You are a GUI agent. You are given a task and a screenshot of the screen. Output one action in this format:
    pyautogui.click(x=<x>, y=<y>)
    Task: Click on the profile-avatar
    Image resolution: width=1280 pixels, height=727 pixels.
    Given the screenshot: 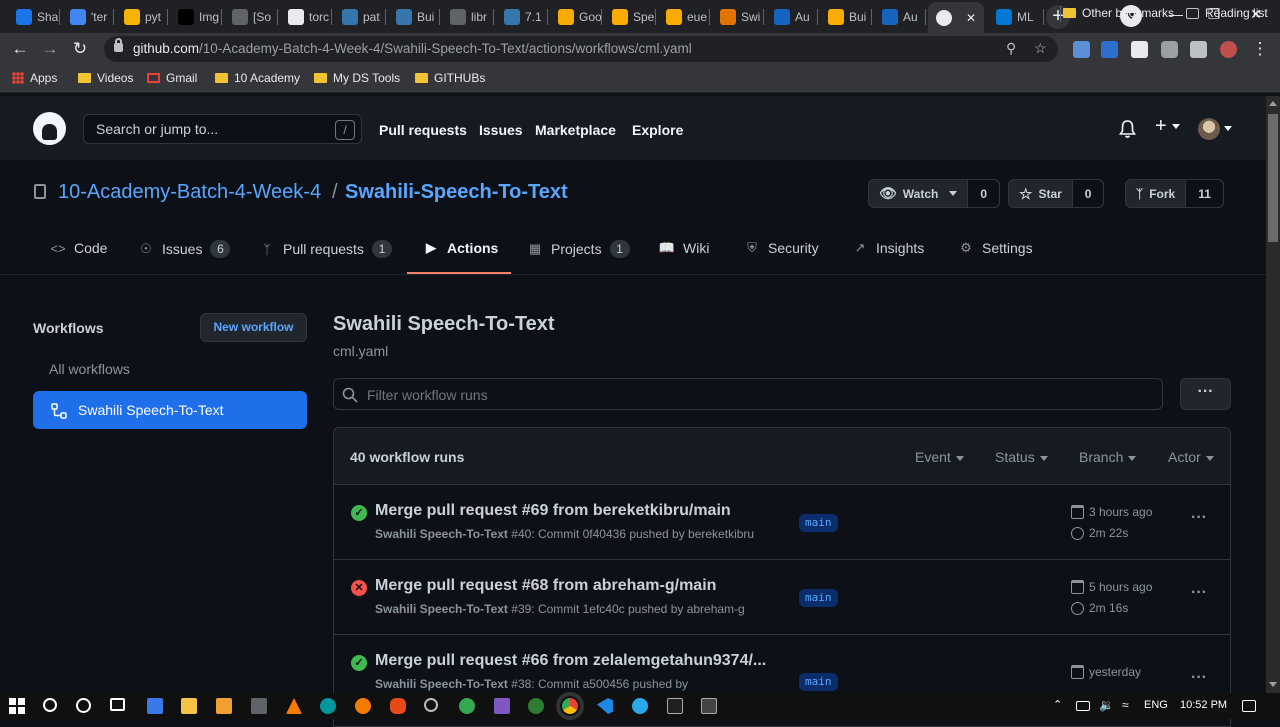 What is the action you would take?
    pyautogui.click(x=1228, y=49)
    